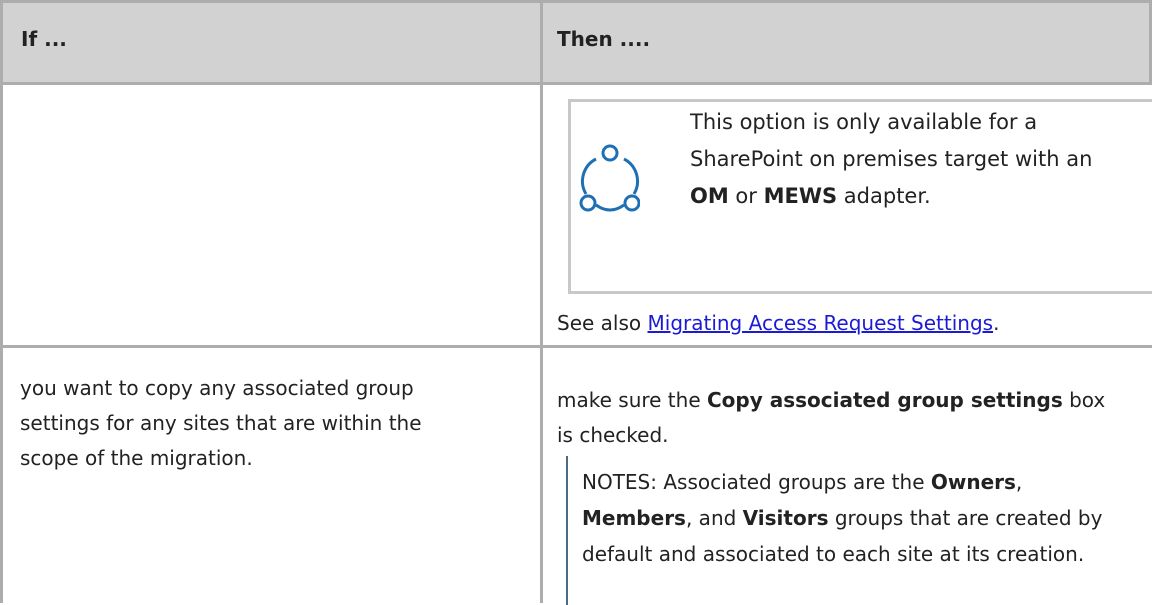  Describe the element at coordinates (1084, 400) in the screenshot. I see `then-box: box` at that location.